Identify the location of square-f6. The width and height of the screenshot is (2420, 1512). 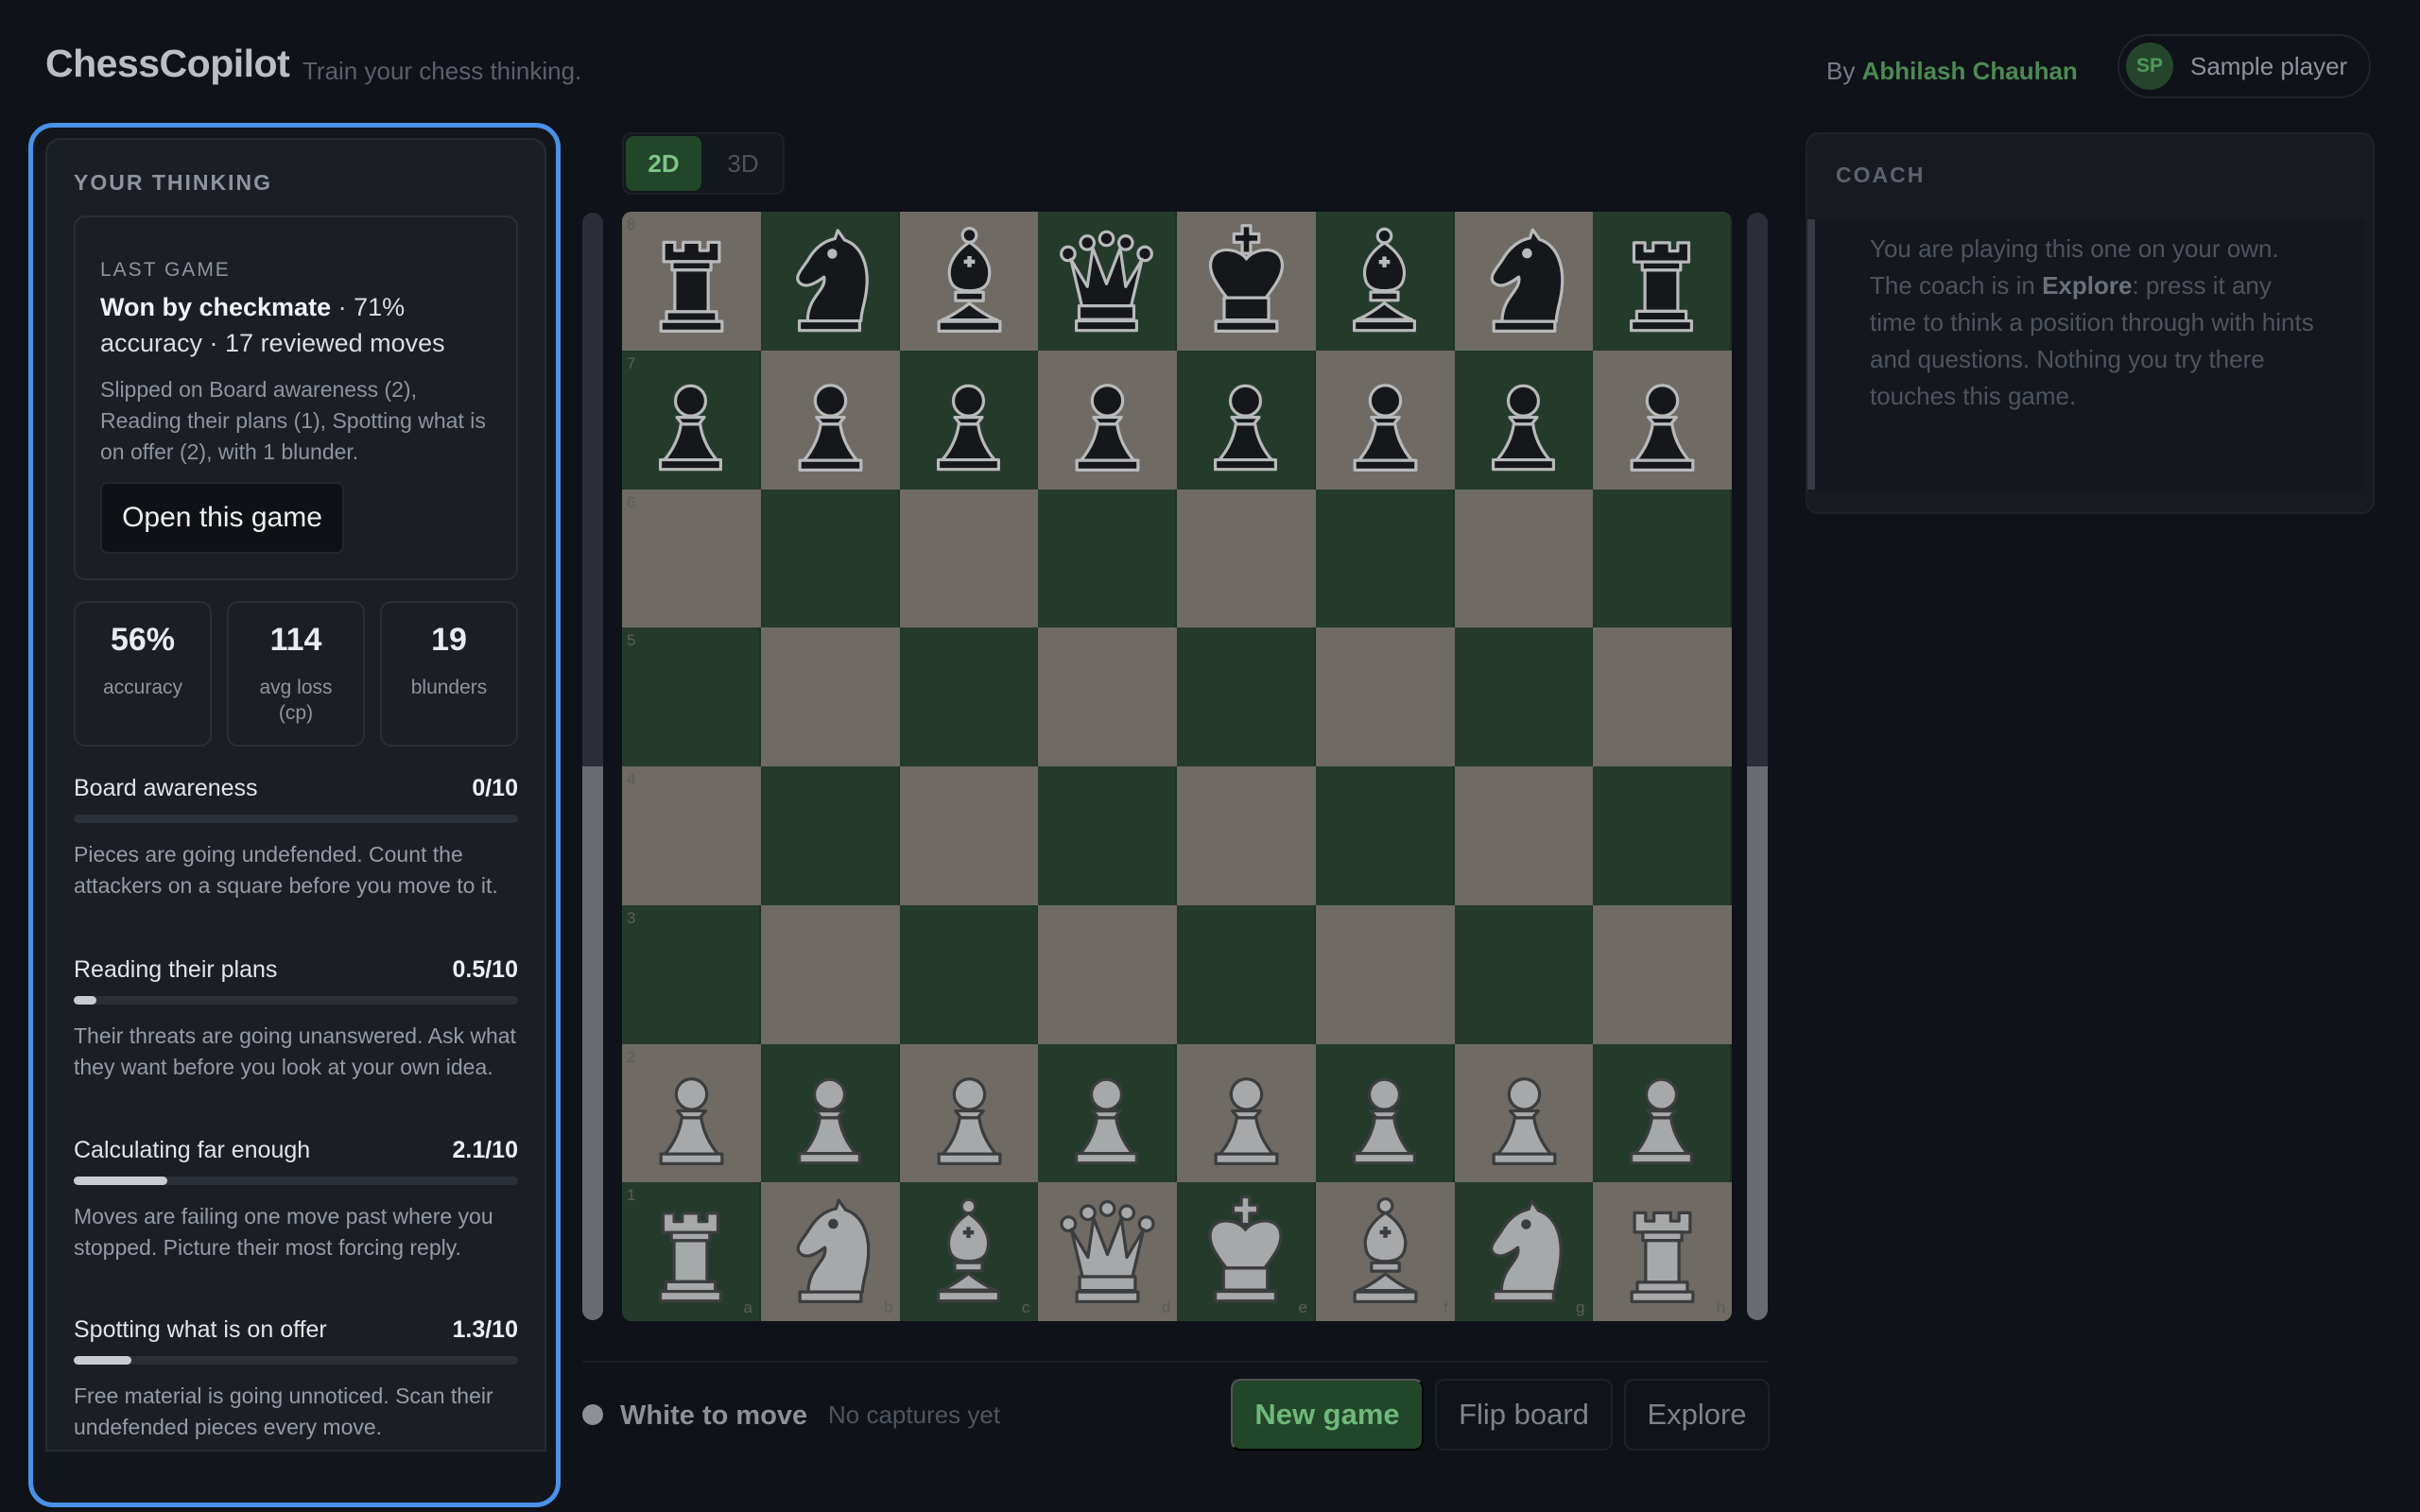
(1385, 558).